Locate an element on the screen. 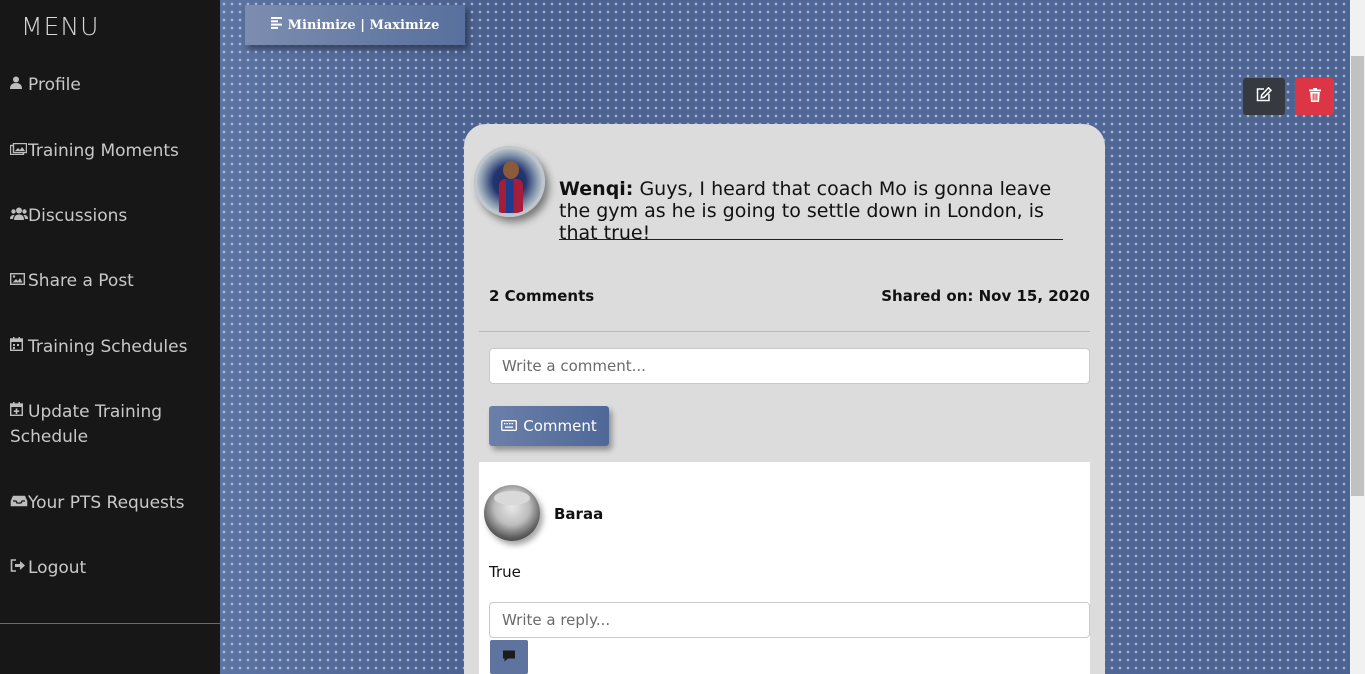 The width and height of the screenshot is (1365, 674). sidebar-item-update-training-schedule: Update Training Schedule is located at coordinates (109, 425).